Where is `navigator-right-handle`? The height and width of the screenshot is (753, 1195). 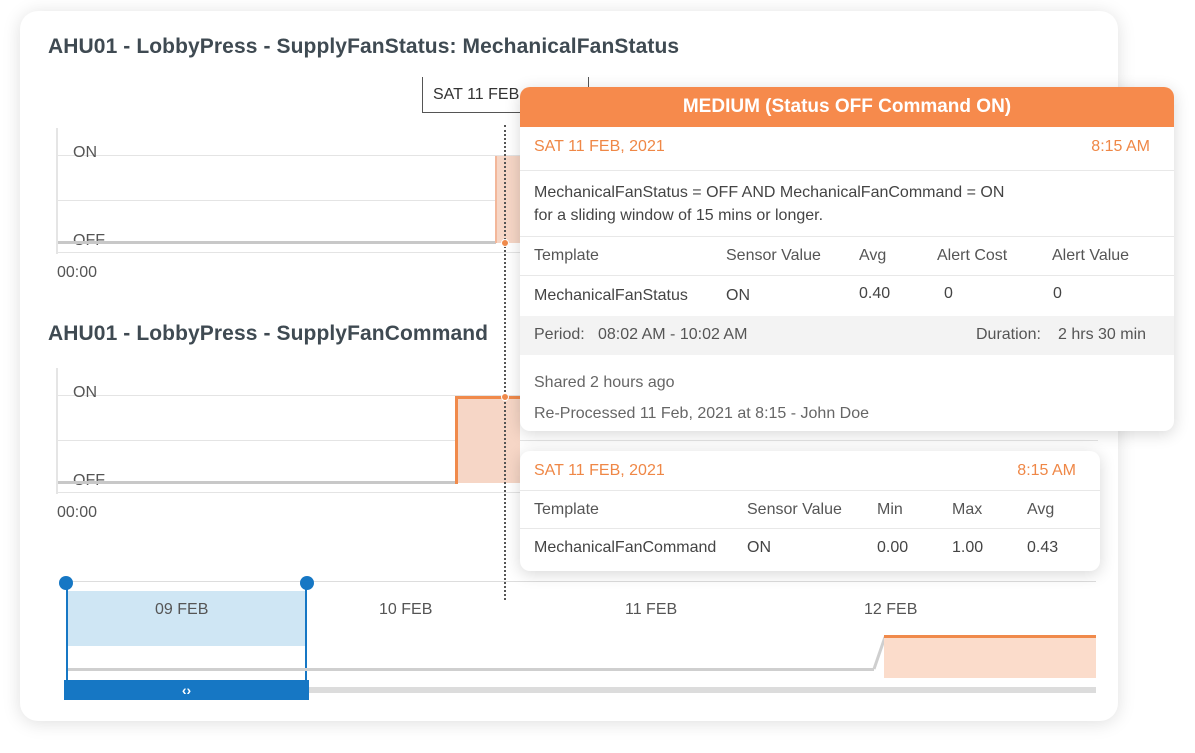
navigator-right-handle is located at coordinates (307, 583).